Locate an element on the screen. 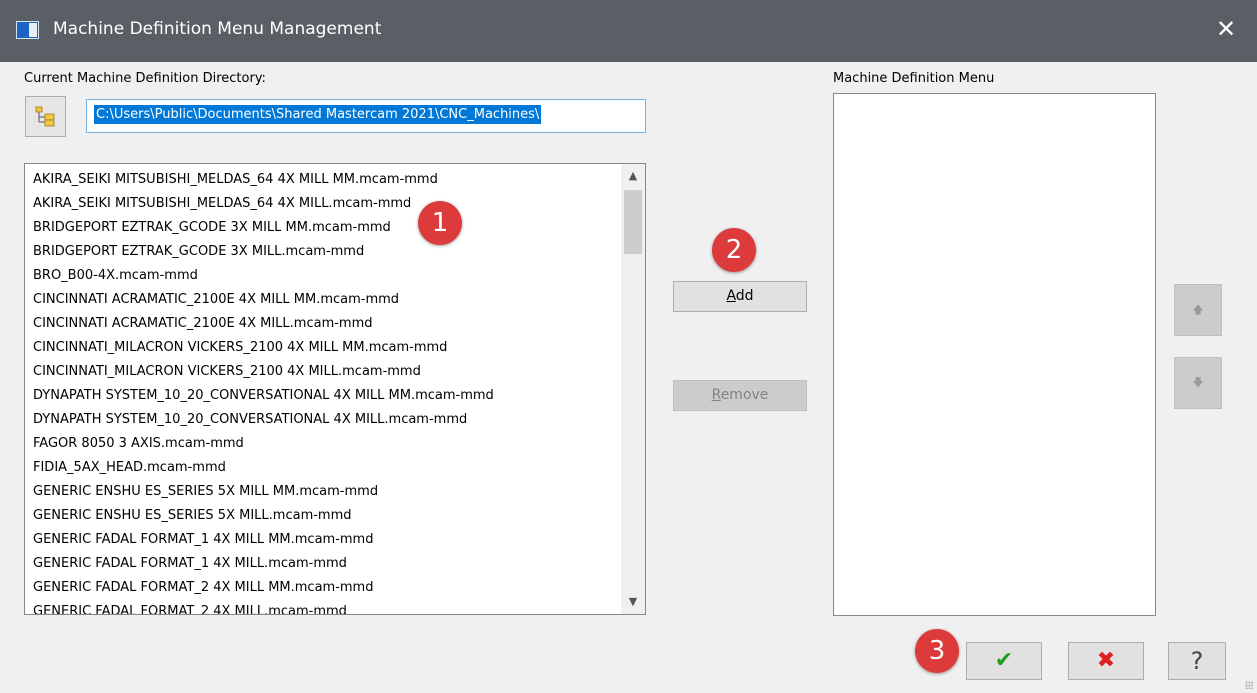 This screenshot has height=693, width=1257. move-up-button: 🡅 is located at coordinates (1198, 310).